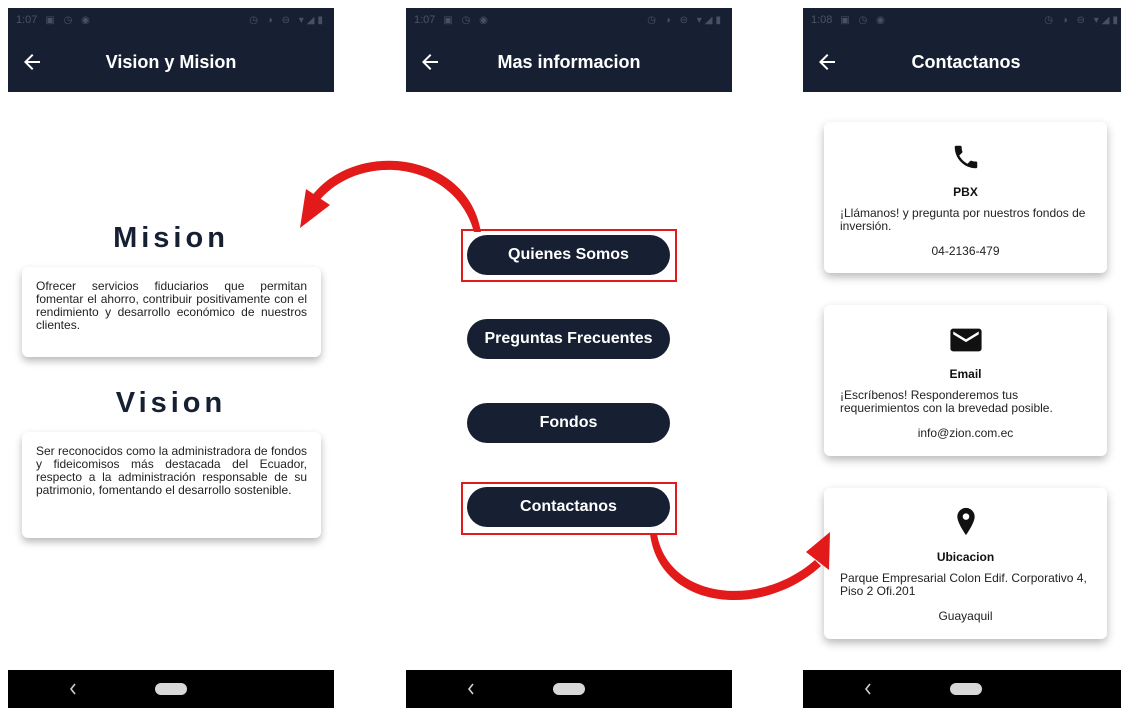 The height and width of the screenshot is (708, 1121). What do you see at coordinates (966, 61) in the screenshot?
I see `page-title: Contactanos` at bounding box center [966, 61].